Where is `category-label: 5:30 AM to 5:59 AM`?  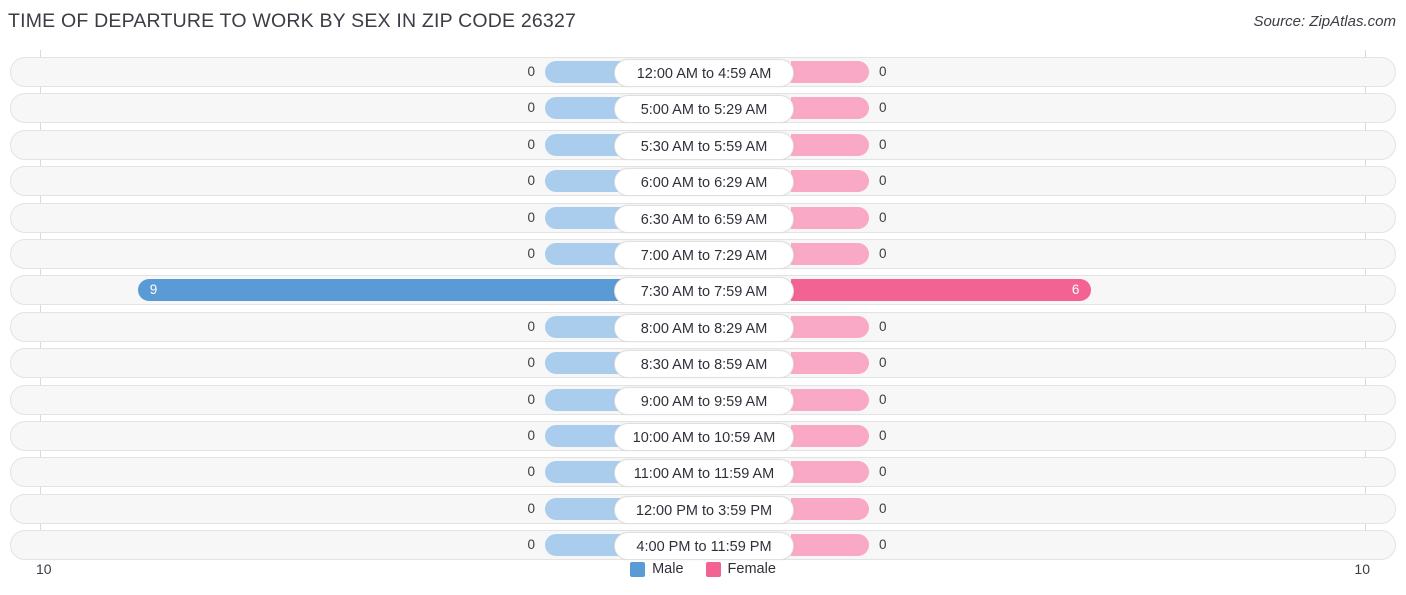 category-label: 5:30 AM to 5:59 AM is located at coordinates (704, 145).